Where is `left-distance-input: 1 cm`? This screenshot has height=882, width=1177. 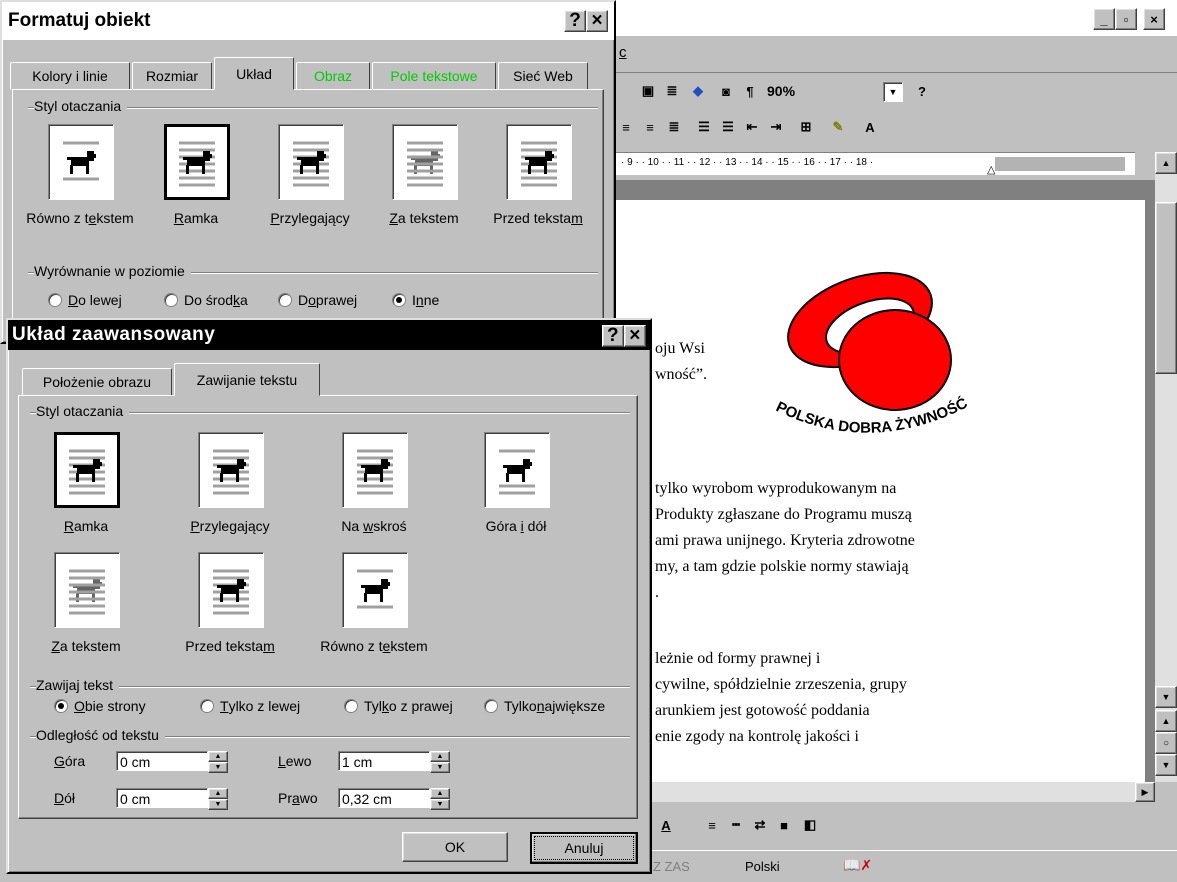
left-distance-input: 1 cm is located at coordinates (384, 761).